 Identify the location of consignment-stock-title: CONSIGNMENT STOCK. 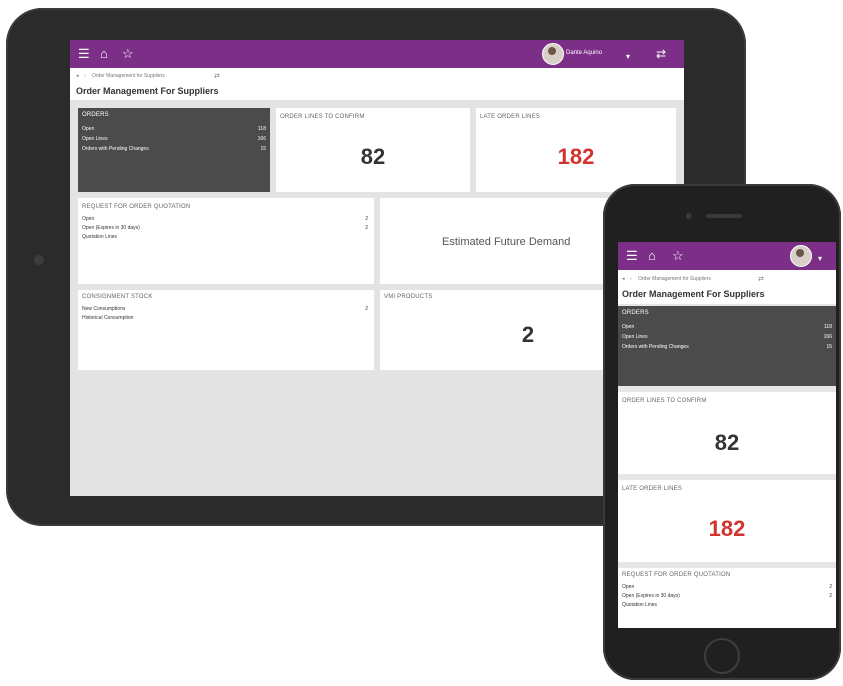
(117, 297).